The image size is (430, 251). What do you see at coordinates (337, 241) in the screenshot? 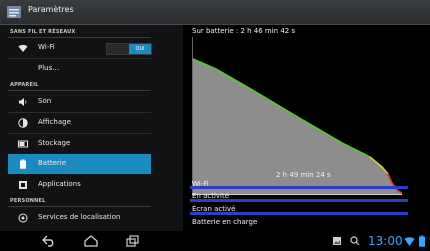
I see `gallery-notification-icon` at bounding box center [337, 241].